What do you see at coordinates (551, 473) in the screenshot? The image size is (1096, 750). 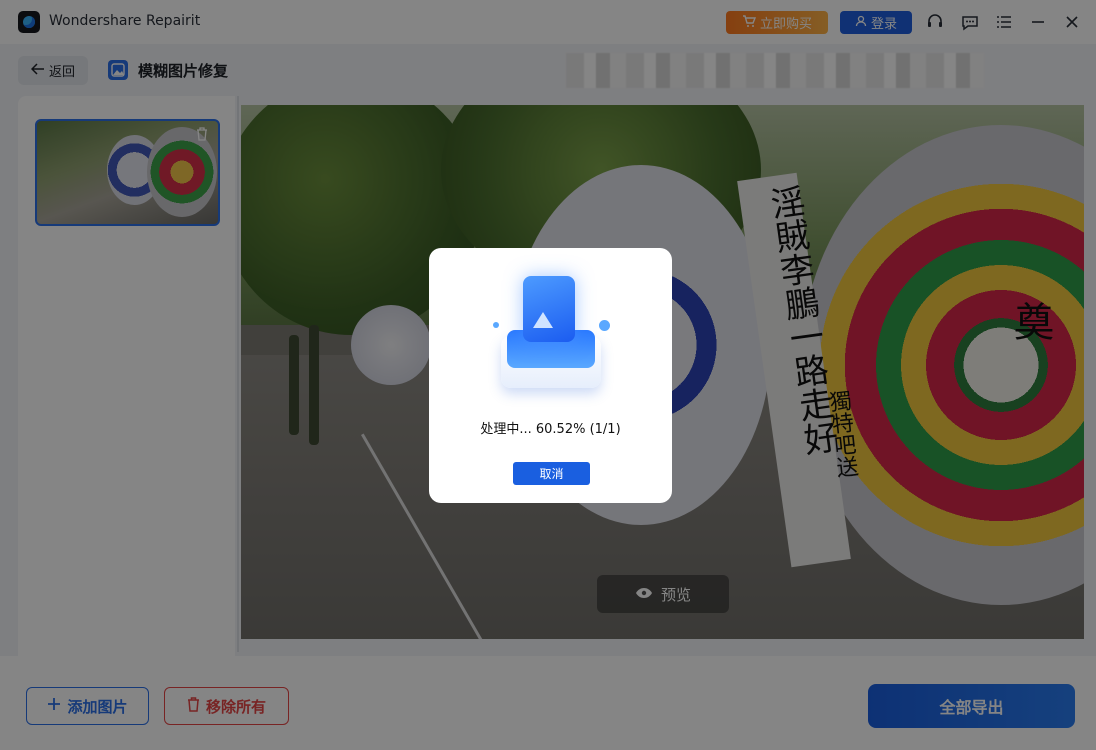 I see `cancel-button: 取消` at bounding box center [551, 473].